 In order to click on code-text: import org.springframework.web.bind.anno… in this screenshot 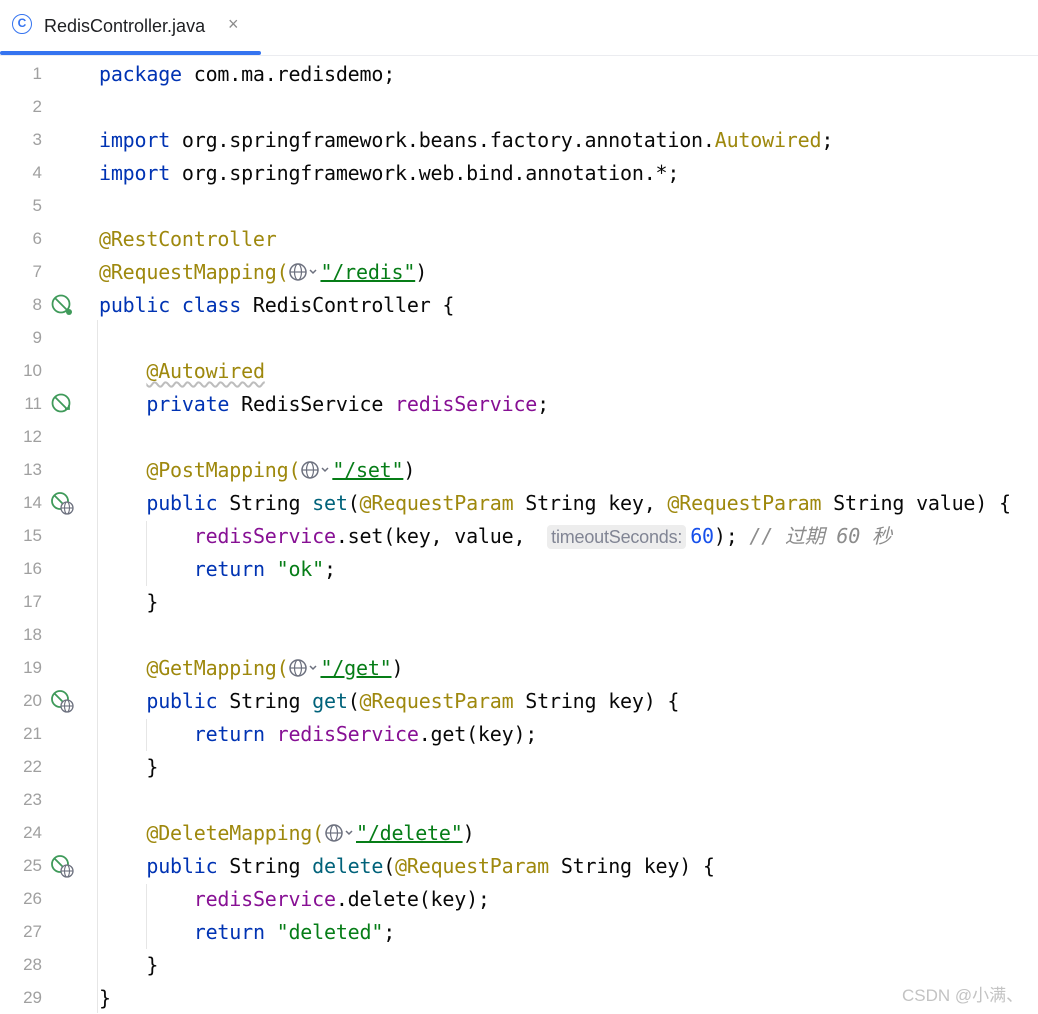, I will do `click(389, 173)`.